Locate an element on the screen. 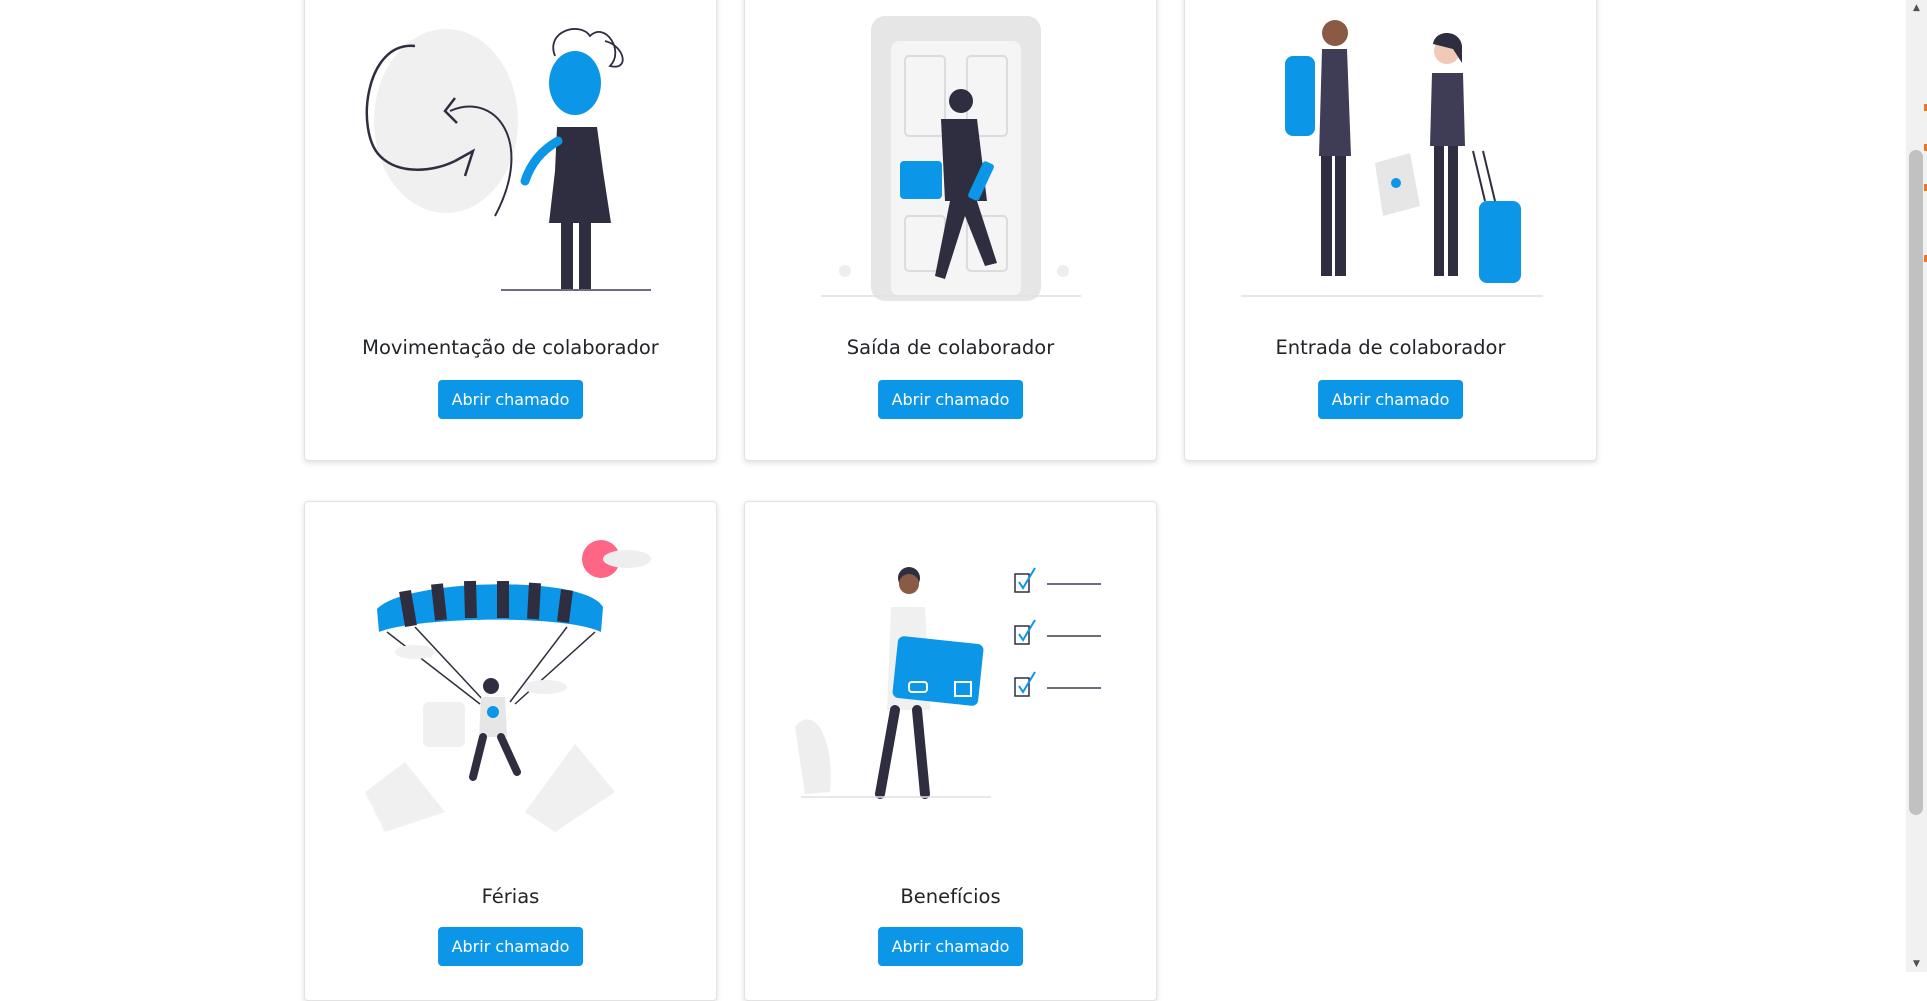 This screenshot has height=1001, width=1927. card-saida: Saída de colaborador Abrir chamado is located at coordinates (950, 230).